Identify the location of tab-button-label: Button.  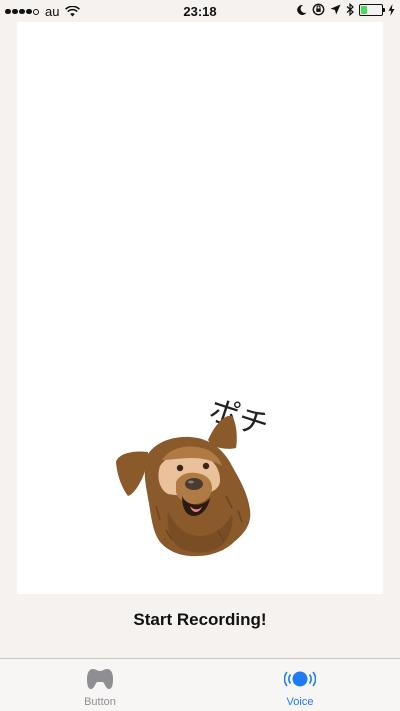
(100, 702).